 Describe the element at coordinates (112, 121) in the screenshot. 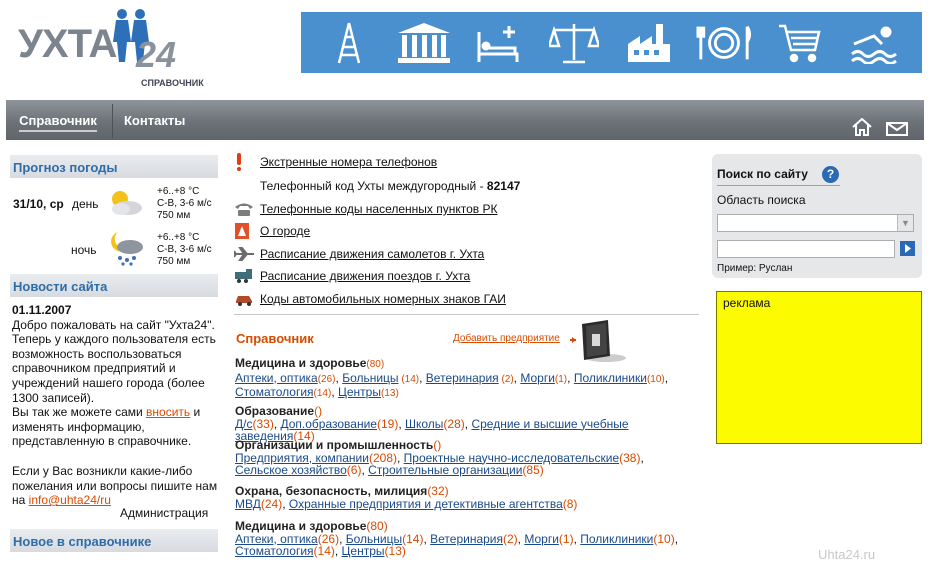

I see `nav-divider` at that location.